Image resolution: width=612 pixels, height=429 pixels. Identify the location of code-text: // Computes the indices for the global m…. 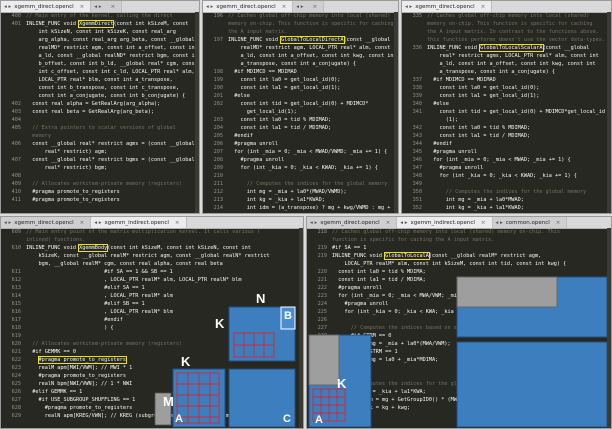
(308, 184).